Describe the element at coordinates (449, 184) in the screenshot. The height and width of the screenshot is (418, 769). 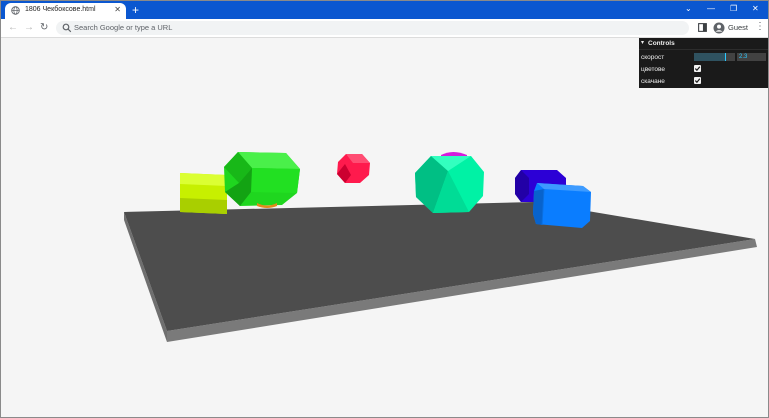
I see `teal-octagon` at that location.